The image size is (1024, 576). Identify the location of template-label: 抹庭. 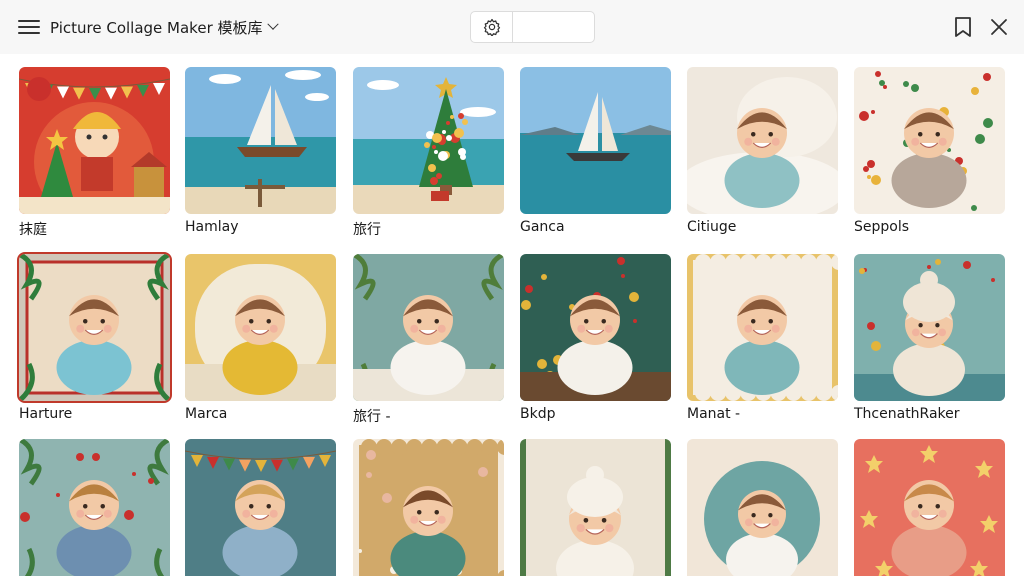
(33, 230).